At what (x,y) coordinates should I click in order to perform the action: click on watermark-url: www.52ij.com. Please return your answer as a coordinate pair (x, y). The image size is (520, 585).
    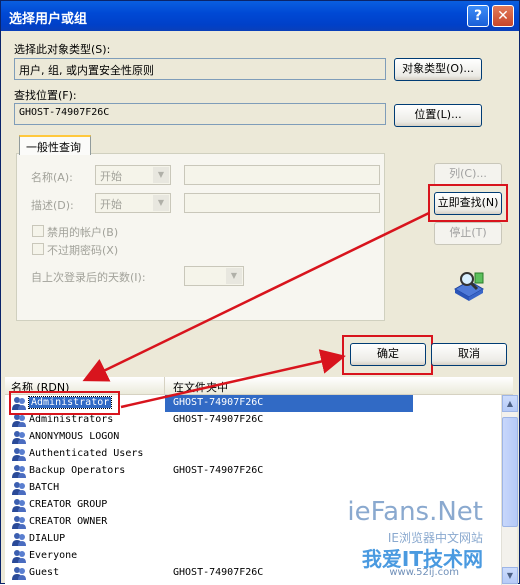
    Looking at the image, I should click on (424, 572).